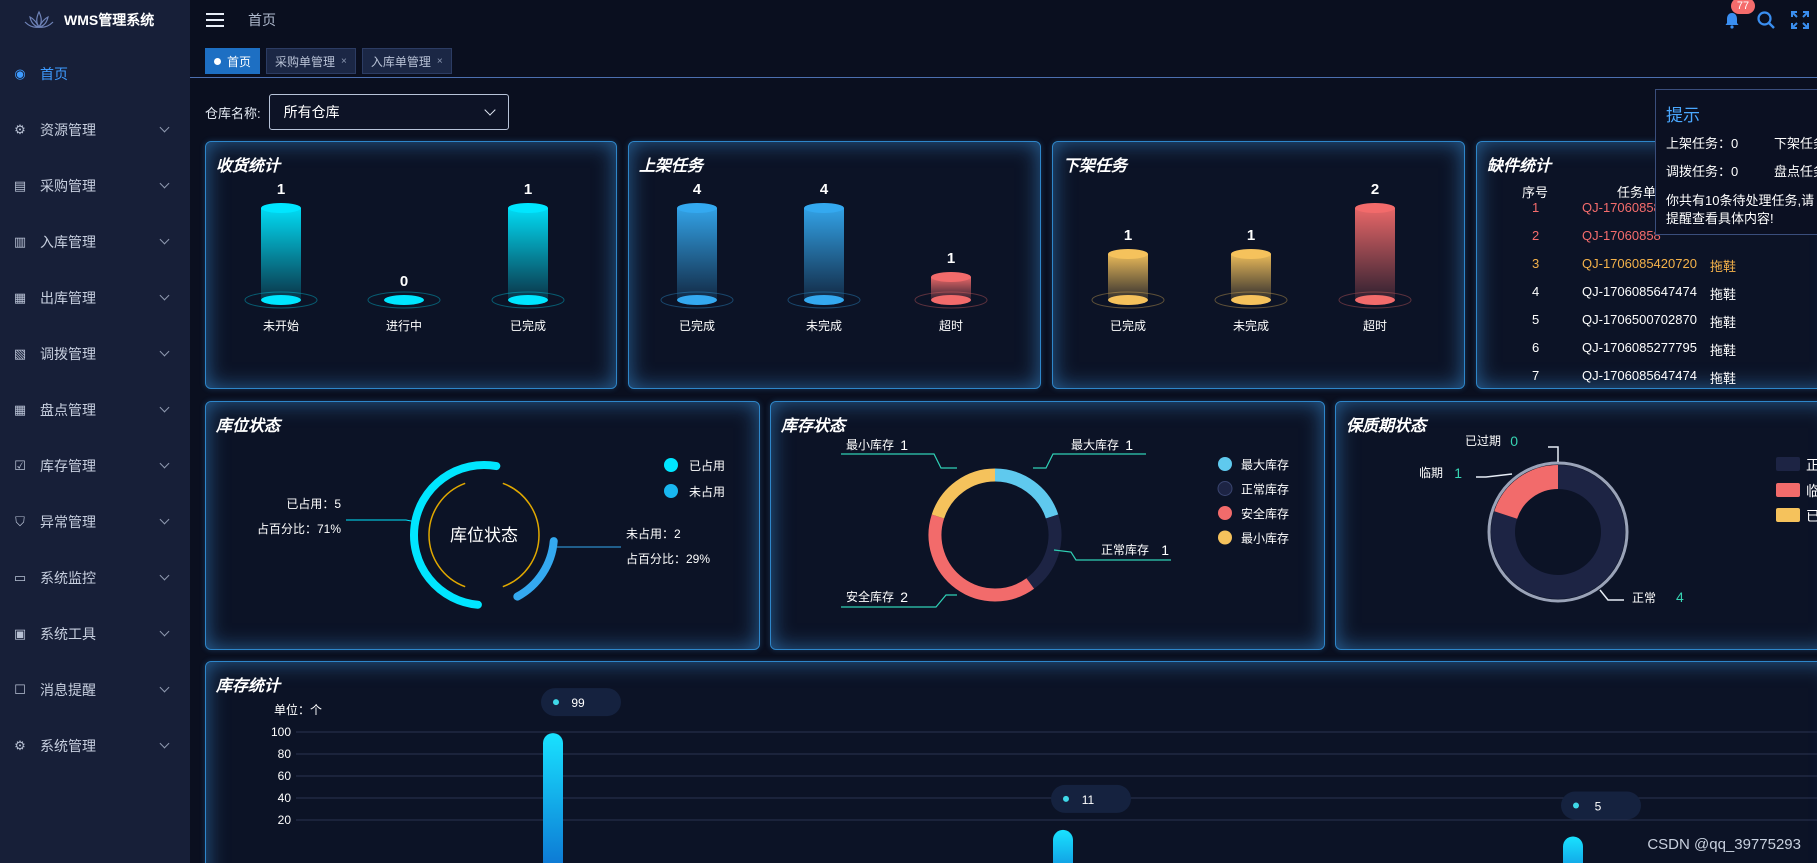 Image resolution: width=1817 pixels, height=863 pixels. What do you see at coordinates (1647, 326) in the screenshot?
I see `table-row: 5 QJ-1706500702870 拖鞋` at bounding box center [1647, 326].